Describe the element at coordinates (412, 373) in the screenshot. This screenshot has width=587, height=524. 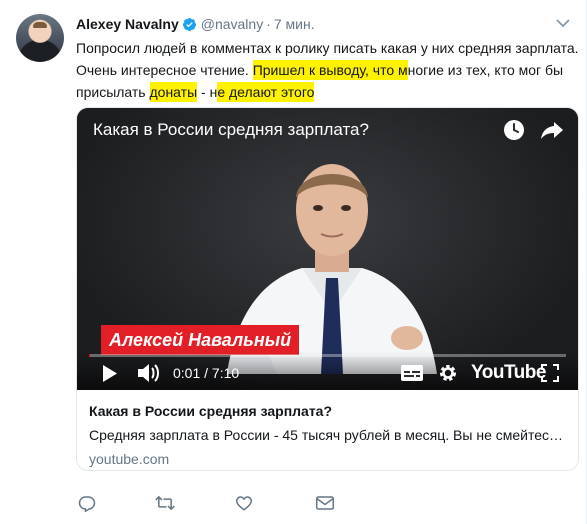
I see `subtitles-icon` at that location.